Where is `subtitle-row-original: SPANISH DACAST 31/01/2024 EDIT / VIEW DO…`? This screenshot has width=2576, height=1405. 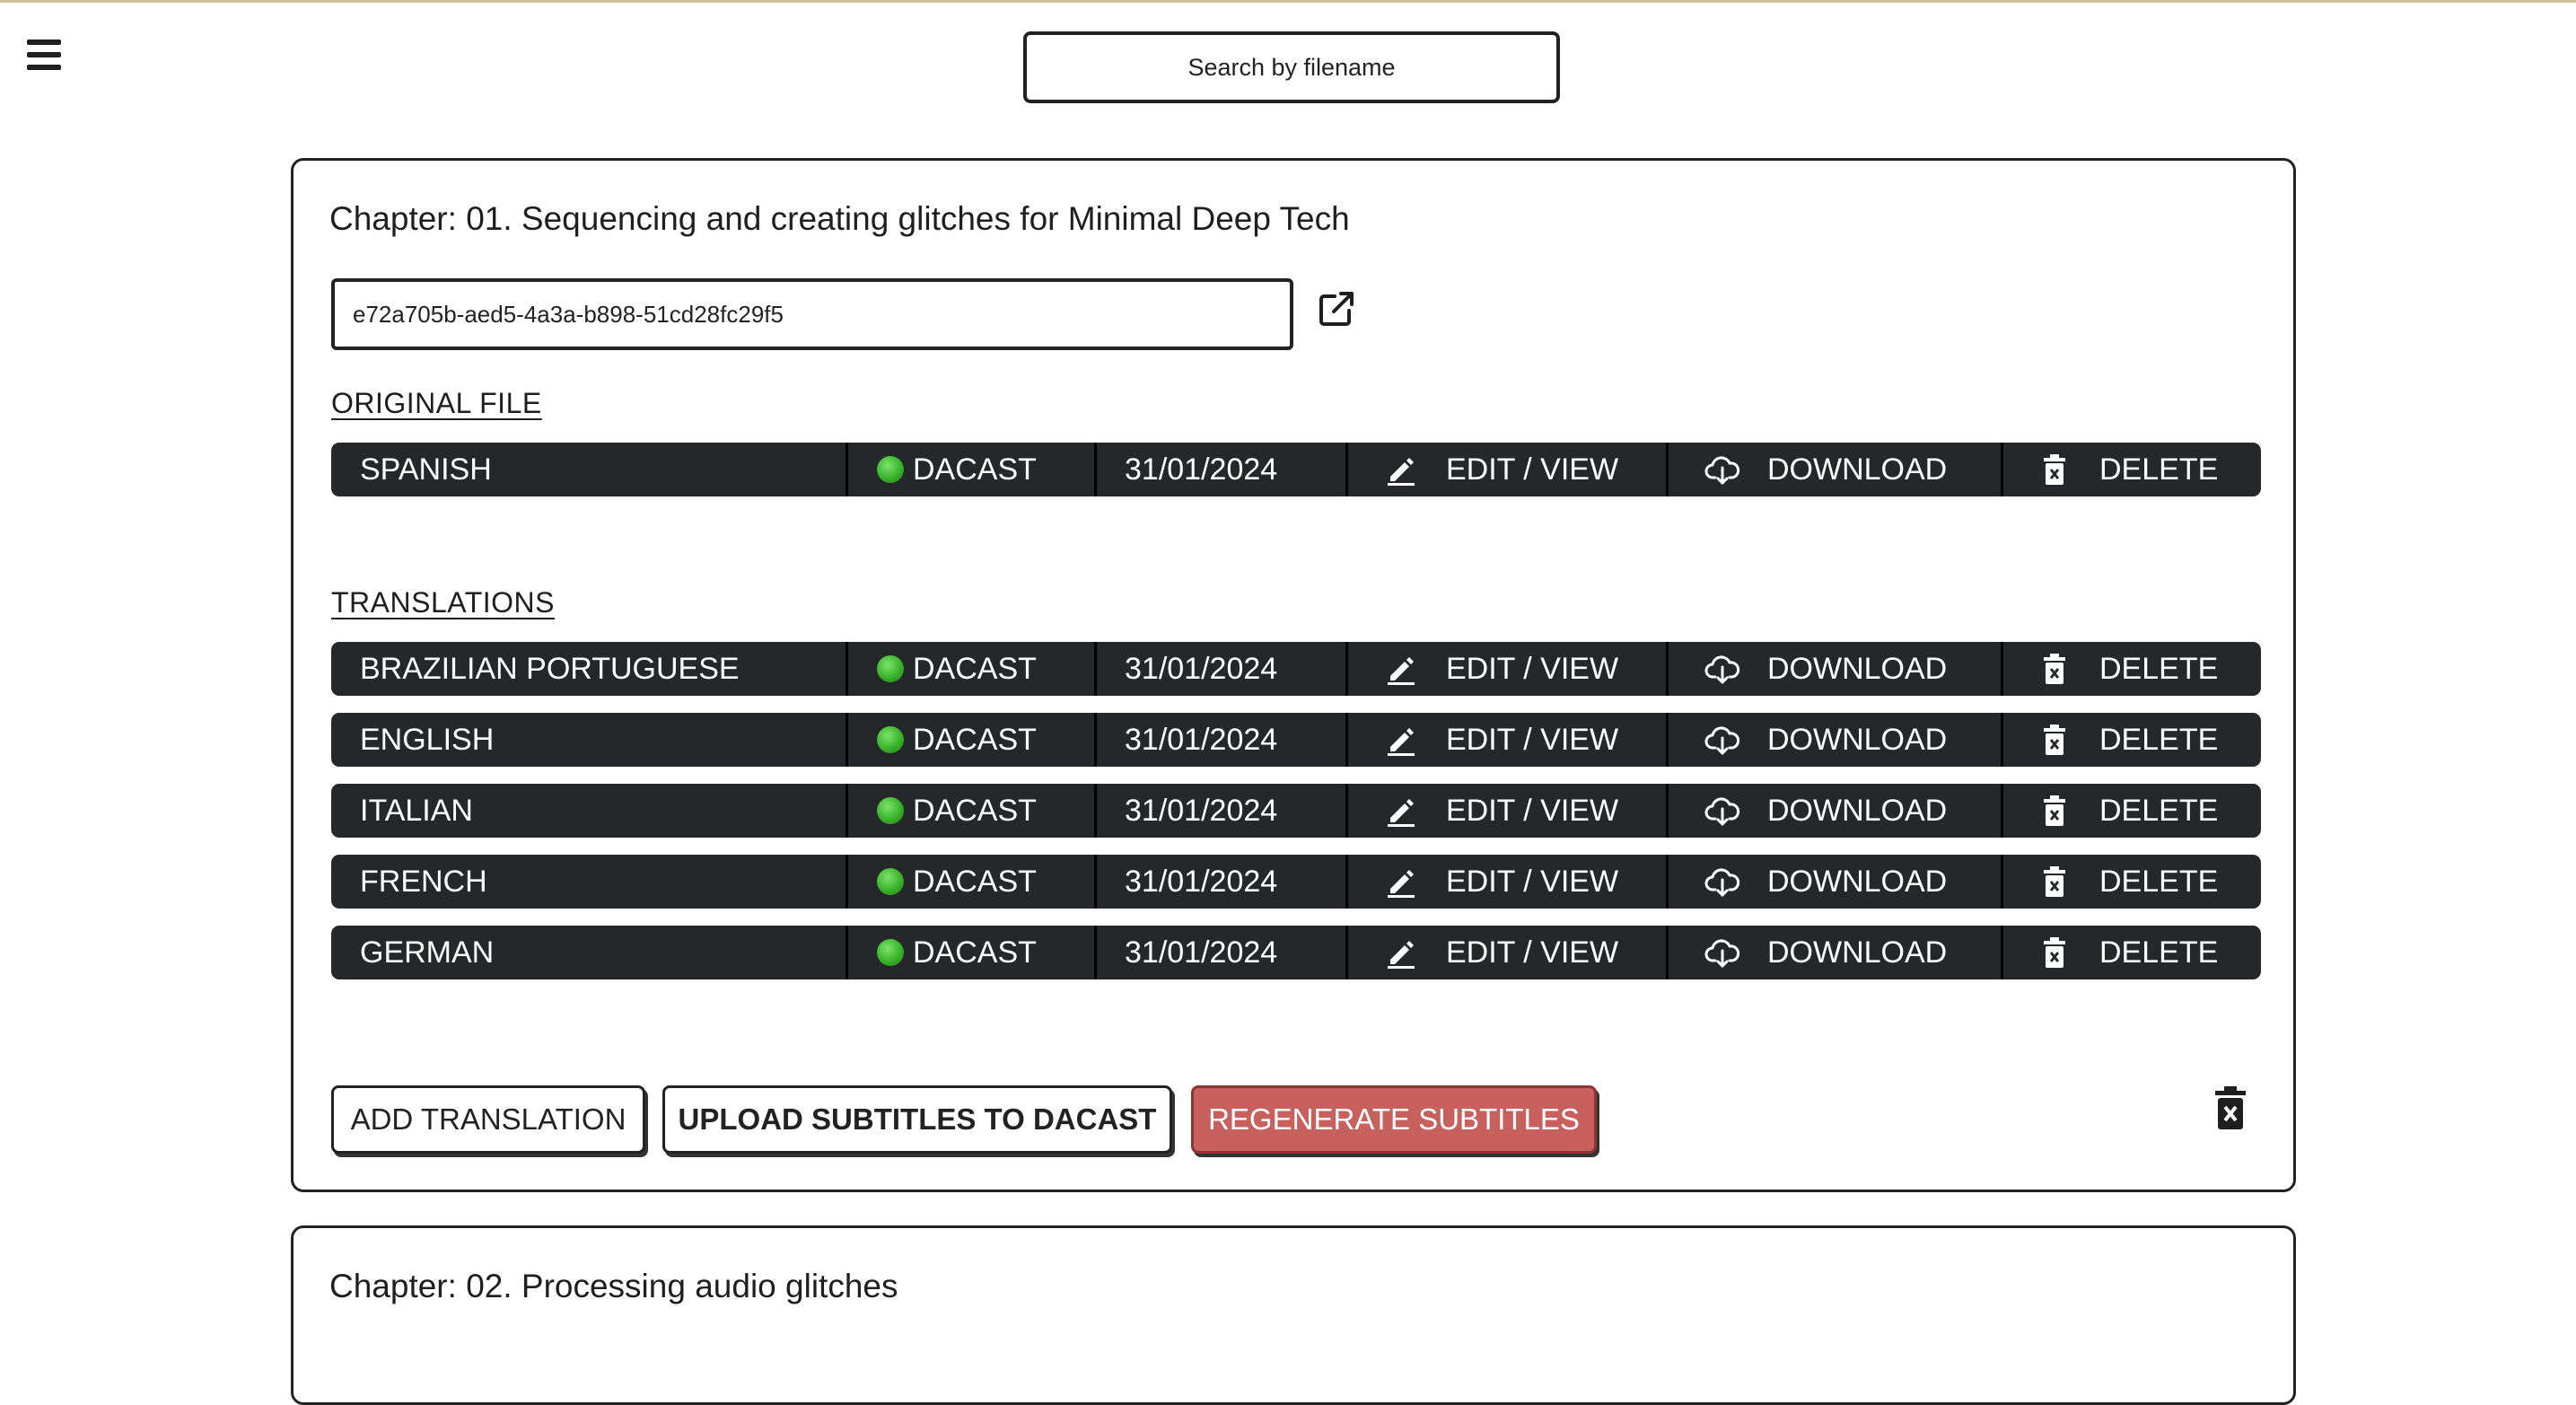 subtitle-row-original: SPANISH DACAST 31/01/2024 EDIT / VIEW DO… is located at coordinates (1296, 470).